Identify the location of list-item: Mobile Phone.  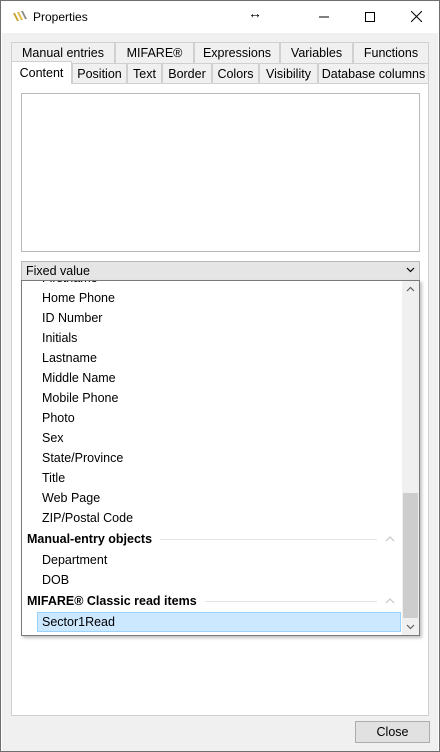
(212, 398).